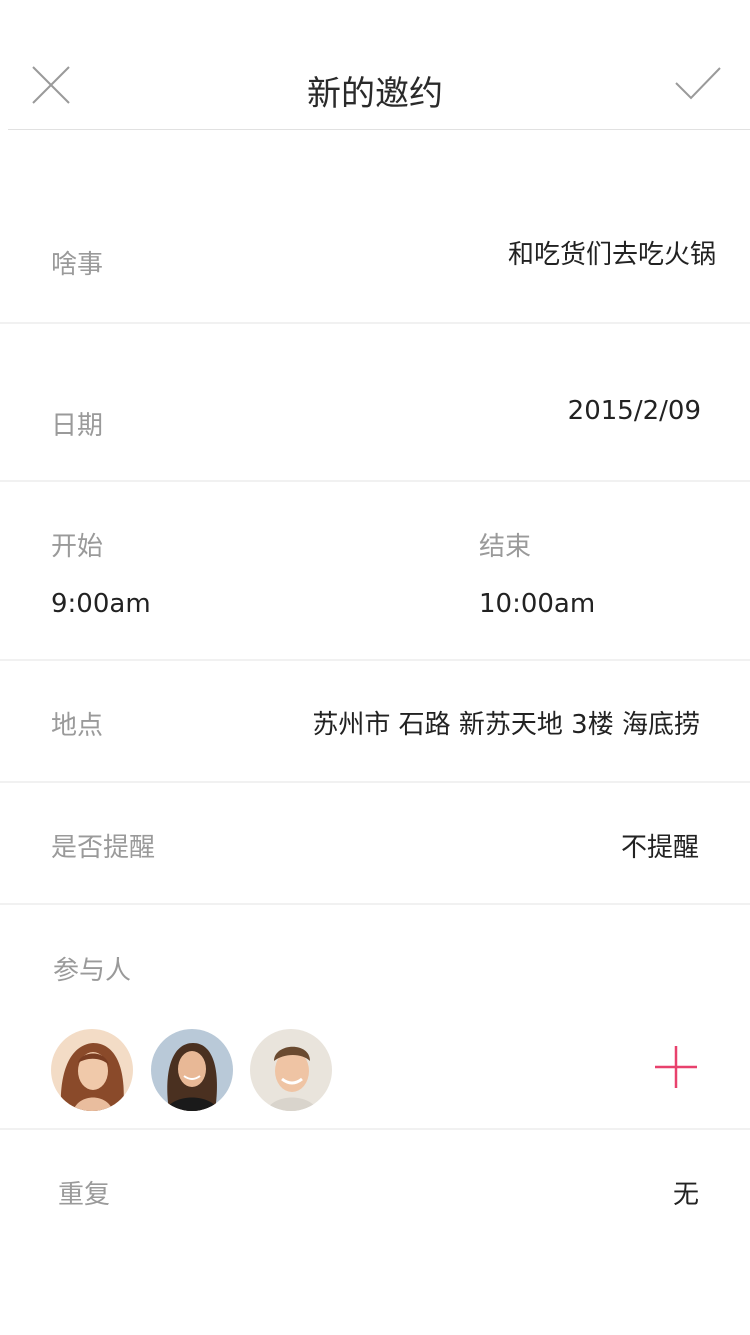  I want to click on add-participant-button, so click(676, 1067).